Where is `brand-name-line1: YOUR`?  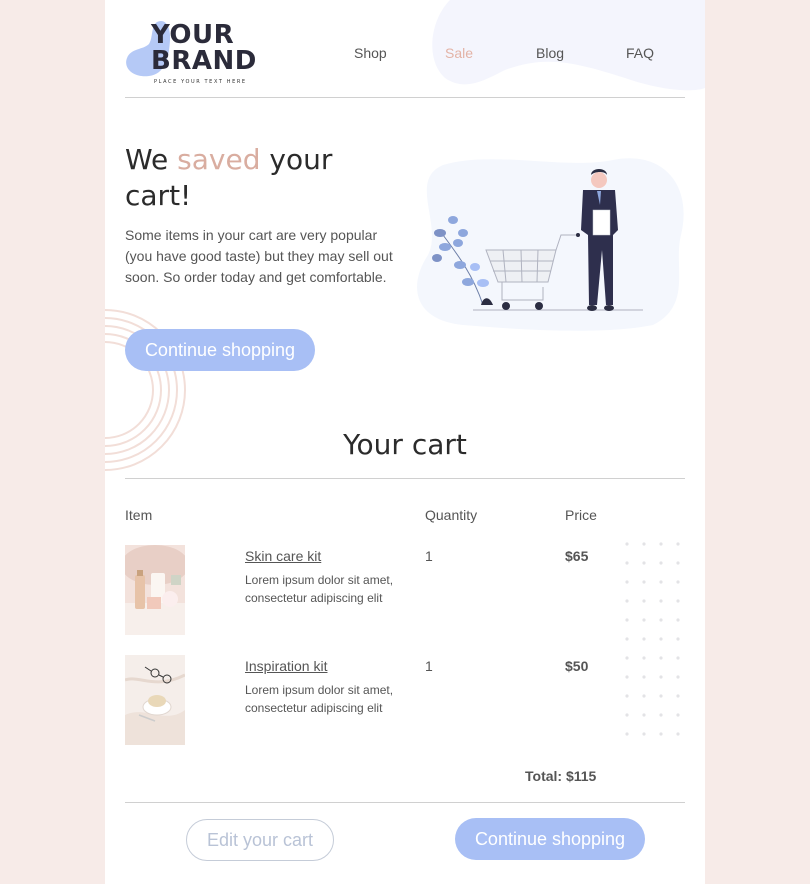 brand-name-line1: YOUR is located at coordinates (193, 35).